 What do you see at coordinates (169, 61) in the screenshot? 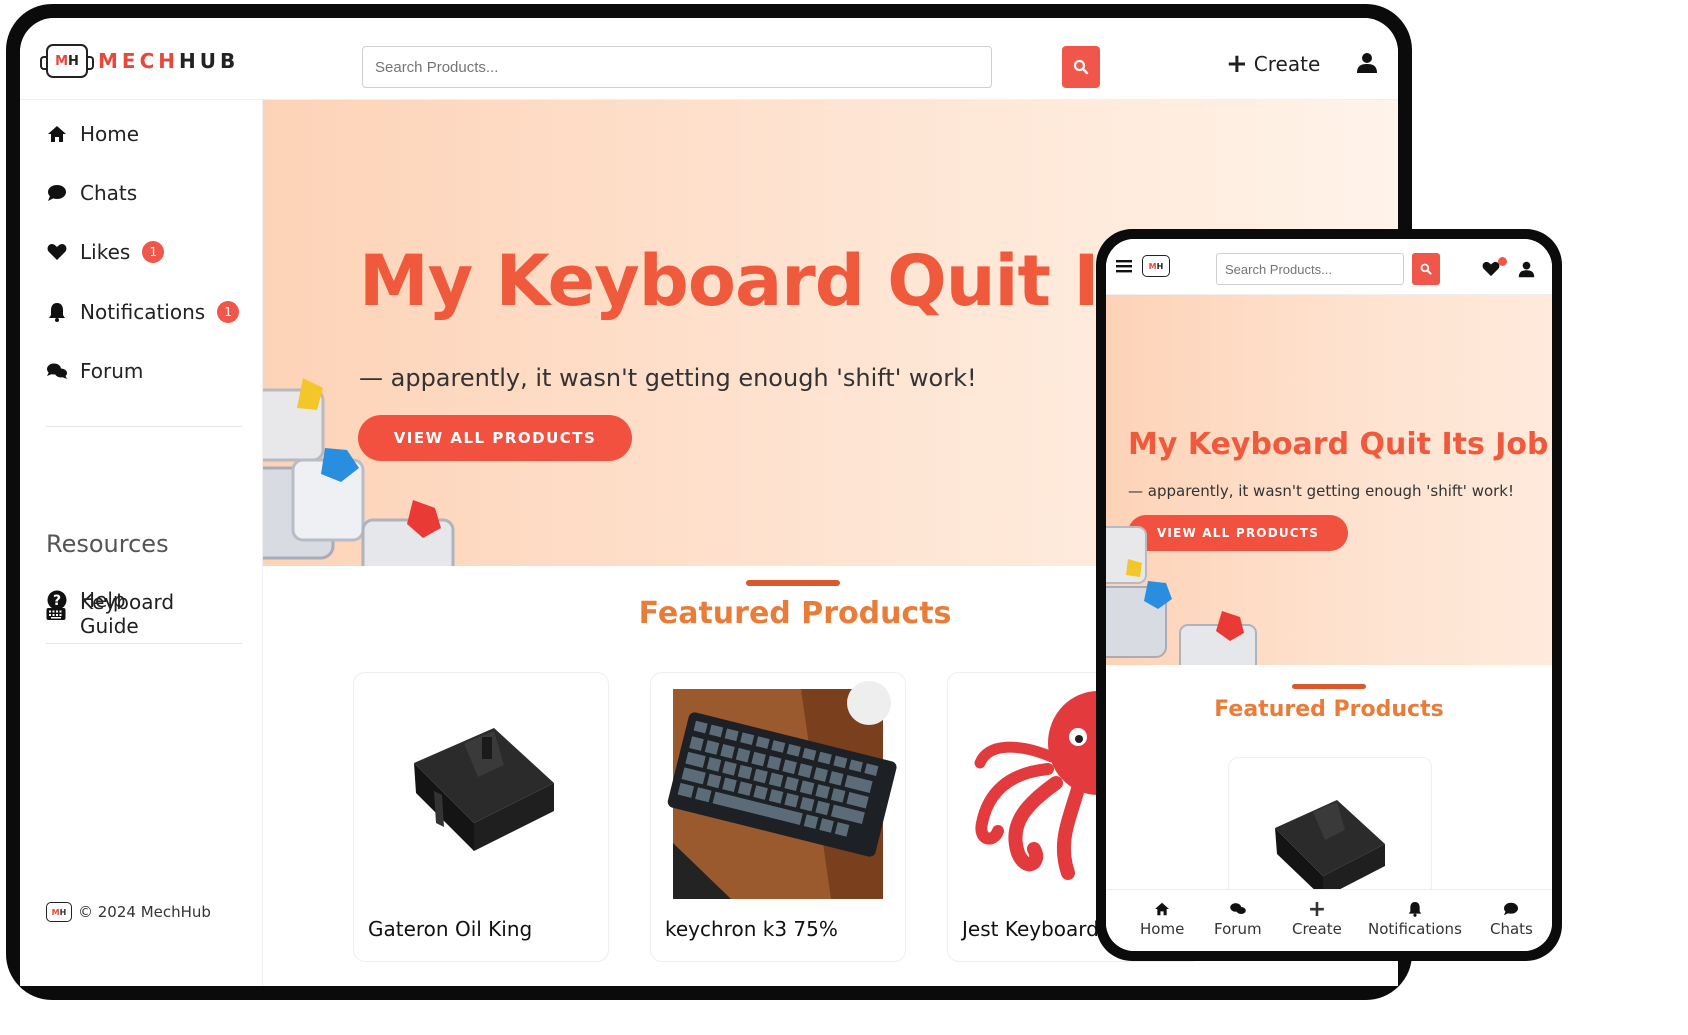
I see `logo-wordmark: MECHHUB` at bounding box center [169, 61].